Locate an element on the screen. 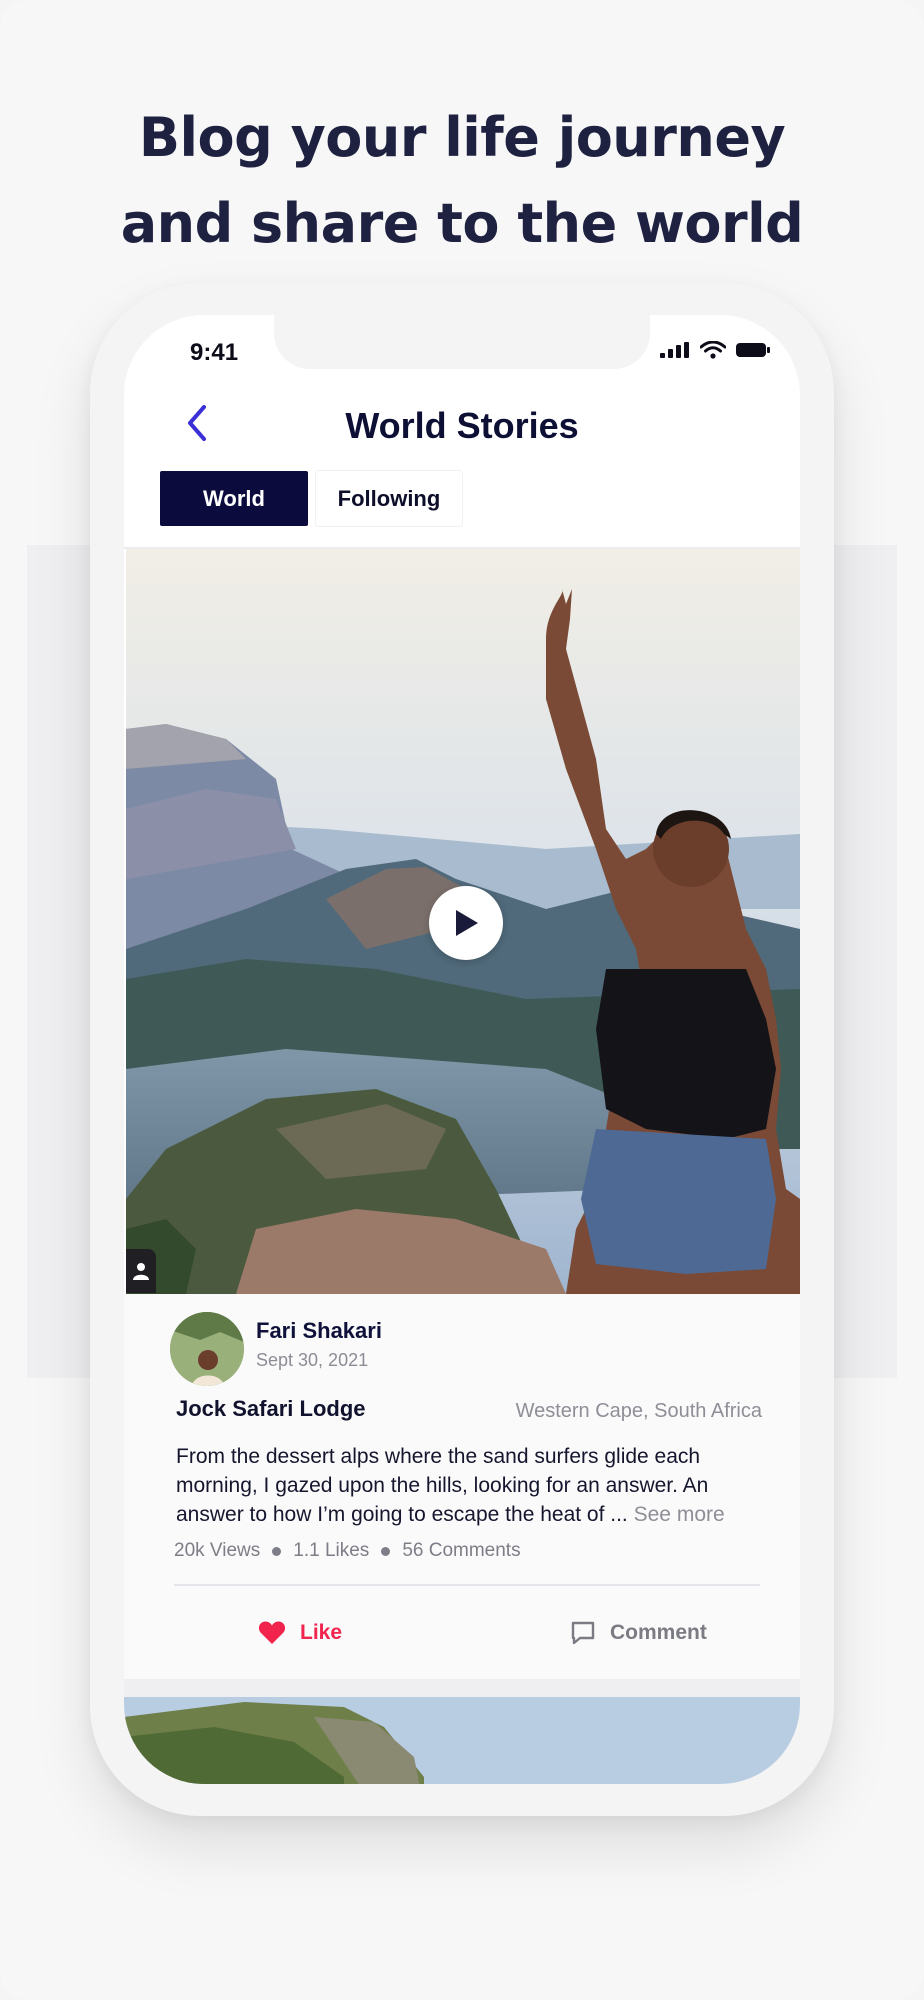 This screenshot has height=2000, width=924. place-location: Western Cape, South Africa is located at coordinates (638, 1411).